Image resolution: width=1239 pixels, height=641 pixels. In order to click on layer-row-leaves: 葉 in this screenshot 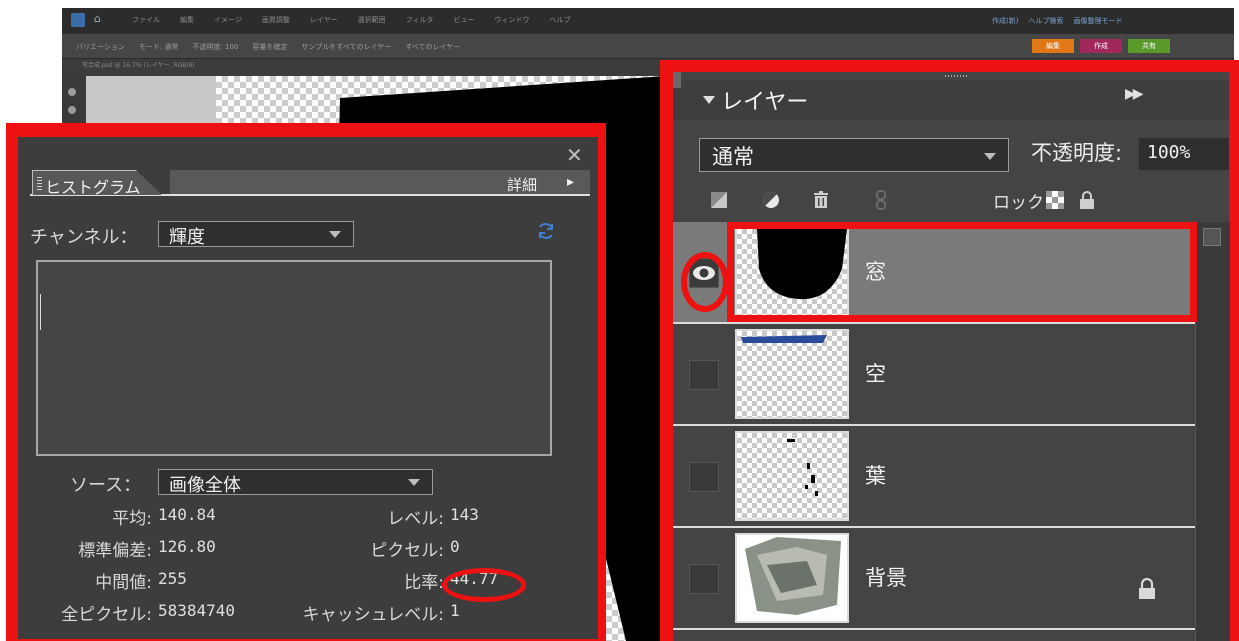, I will do `click(934, 477)`.